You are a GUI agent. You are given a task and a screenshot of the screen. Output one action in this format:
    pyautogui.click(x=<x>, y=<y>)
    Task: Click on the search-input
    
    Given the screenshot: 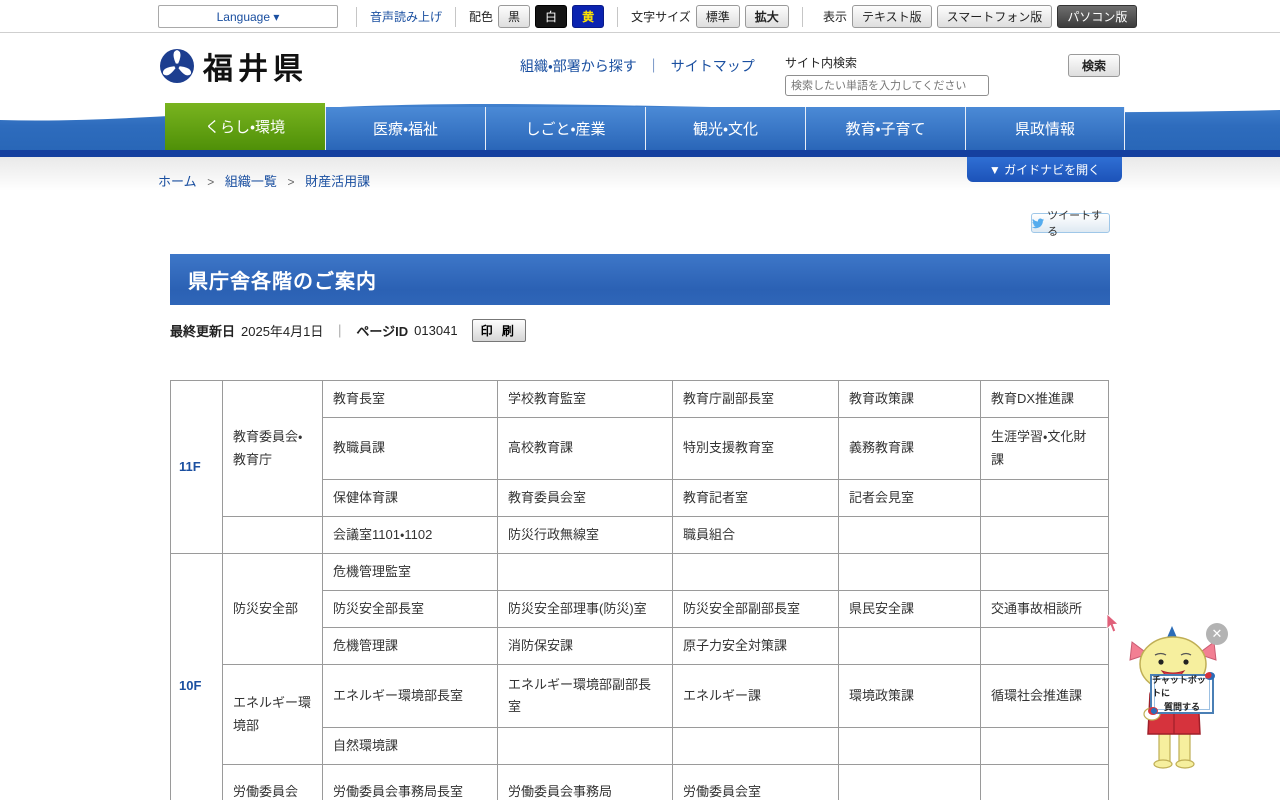 What is the action you would take?
    pyautogui.click(x=887, y=85)
    